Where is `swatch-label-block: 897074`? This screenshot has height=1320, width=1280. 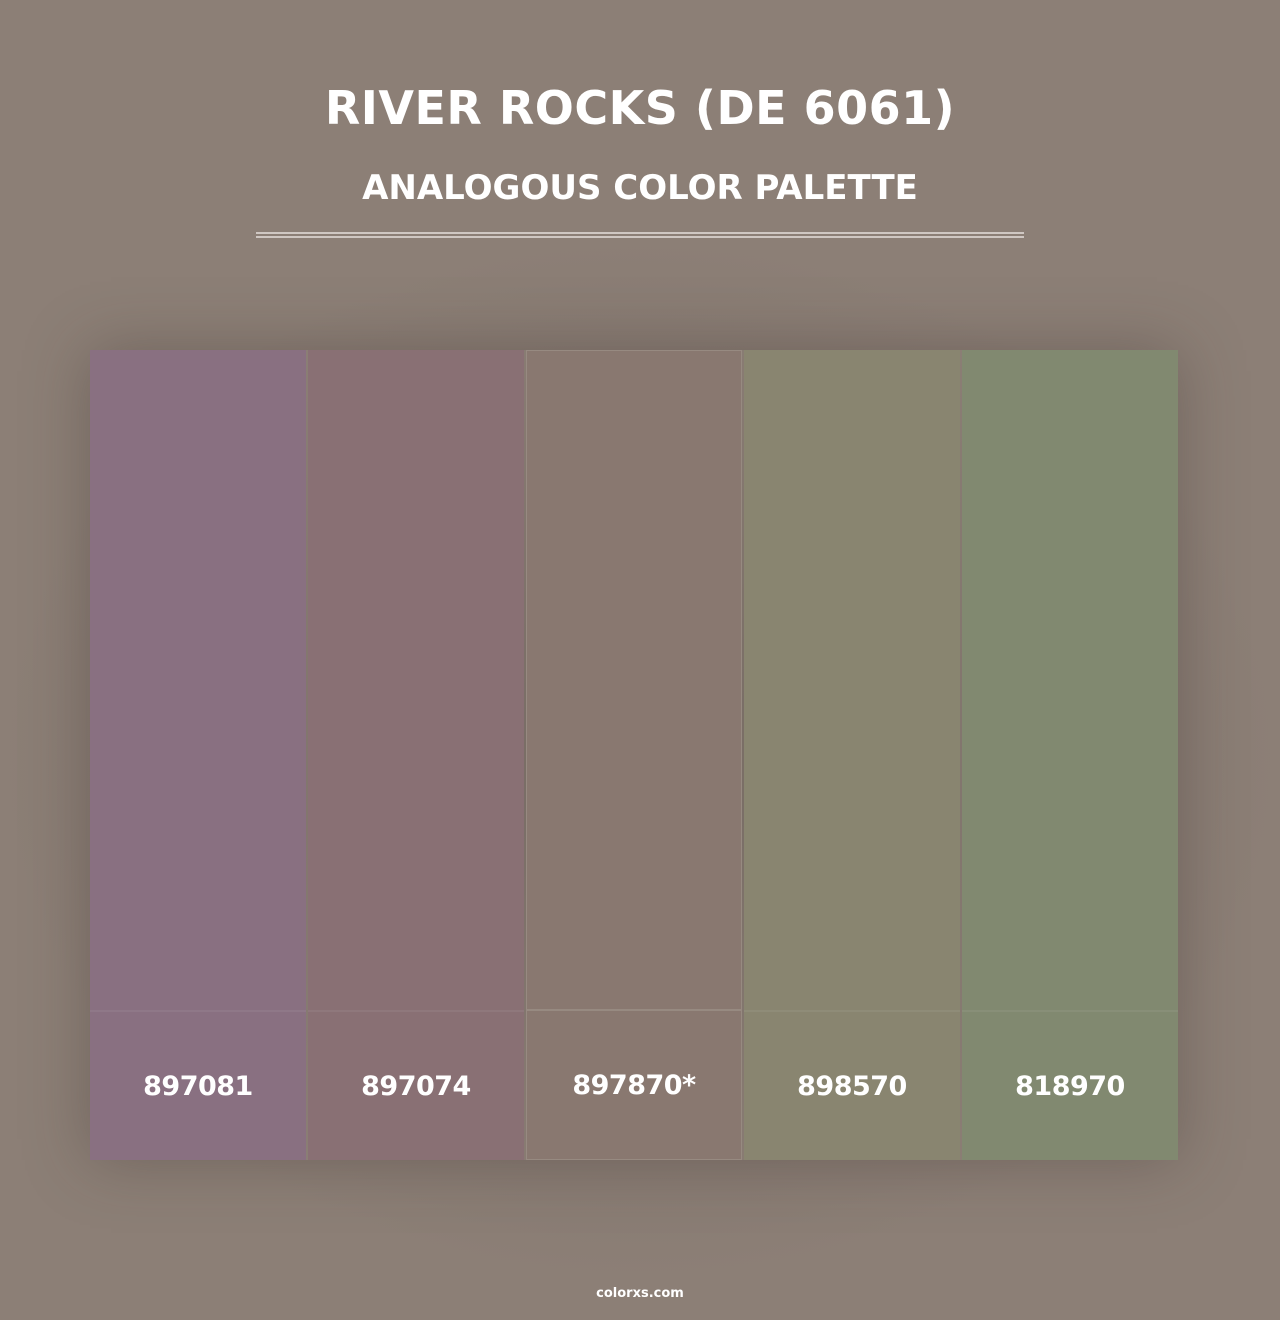 swatch-label-block: 897074 is located at coordinates (416, 1085).